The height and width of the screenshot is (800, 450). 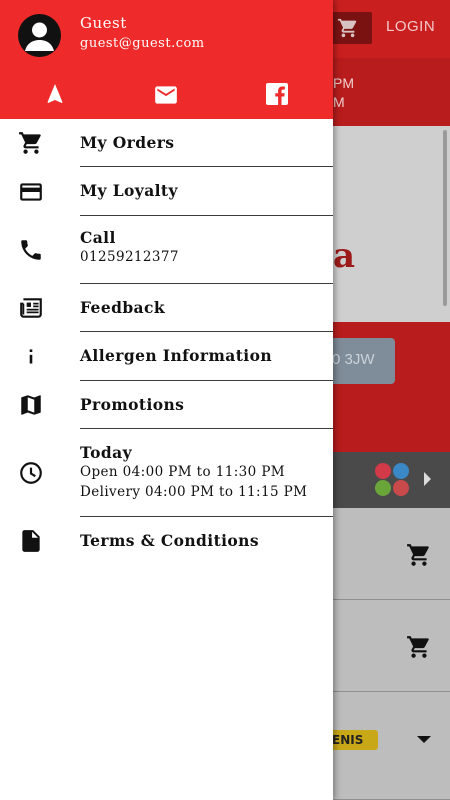 I want to click on background-login-link: LOGIN, so click(x=410, y=26).